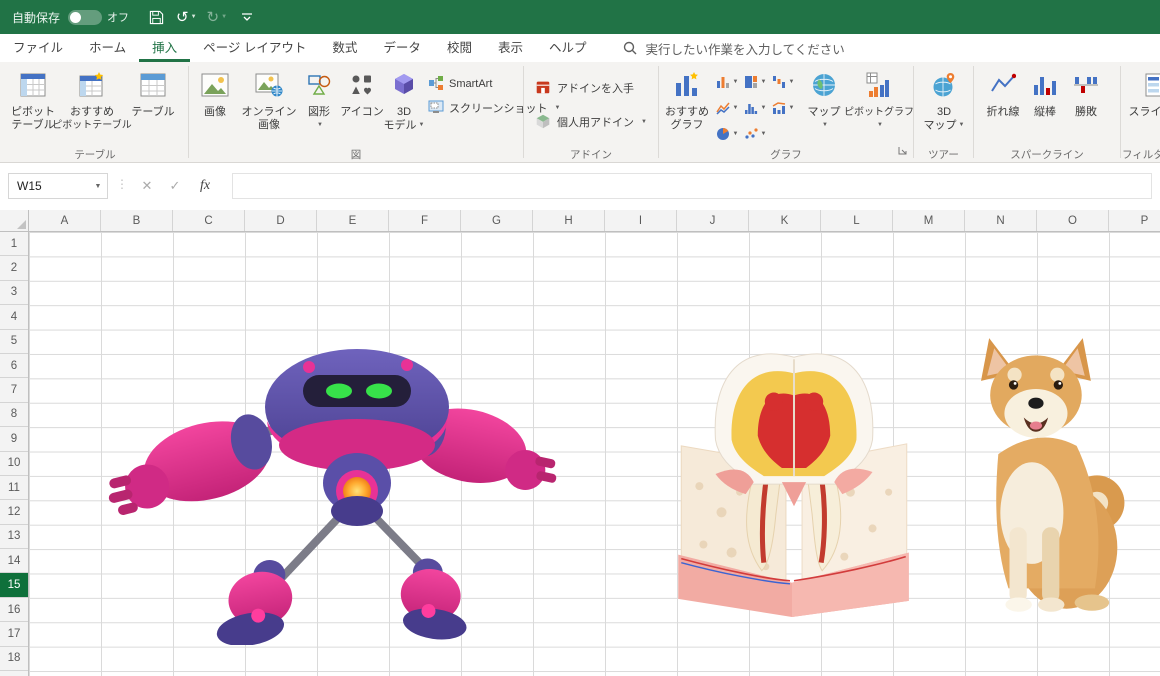 The height and width of the screenshot is (676, 1160). What do you see at coordinates (254, 48) in the screenshot?
I see `tab-page-layout: ページ レイアウト` at bounding box center [254, 48].